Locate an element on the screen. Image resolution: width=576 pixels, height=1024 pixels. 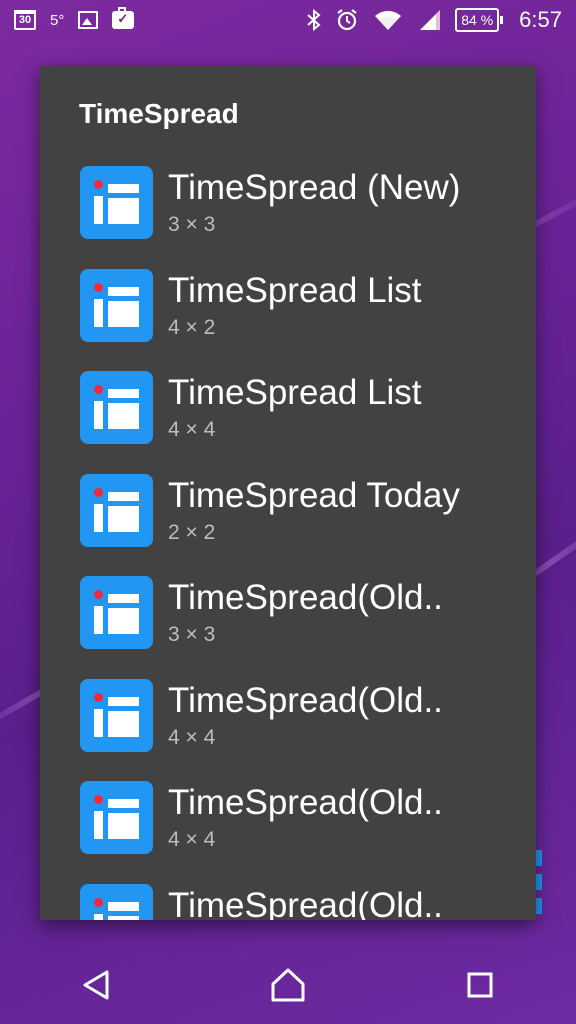
back-button is located at coordinates (96, 985).